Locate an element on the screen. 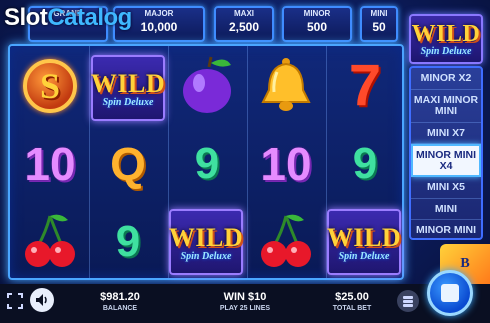 The width and height of the screenshot is (490, 323). side-wild-sub: Spin Deluxe is located at coordinates (446, 51).